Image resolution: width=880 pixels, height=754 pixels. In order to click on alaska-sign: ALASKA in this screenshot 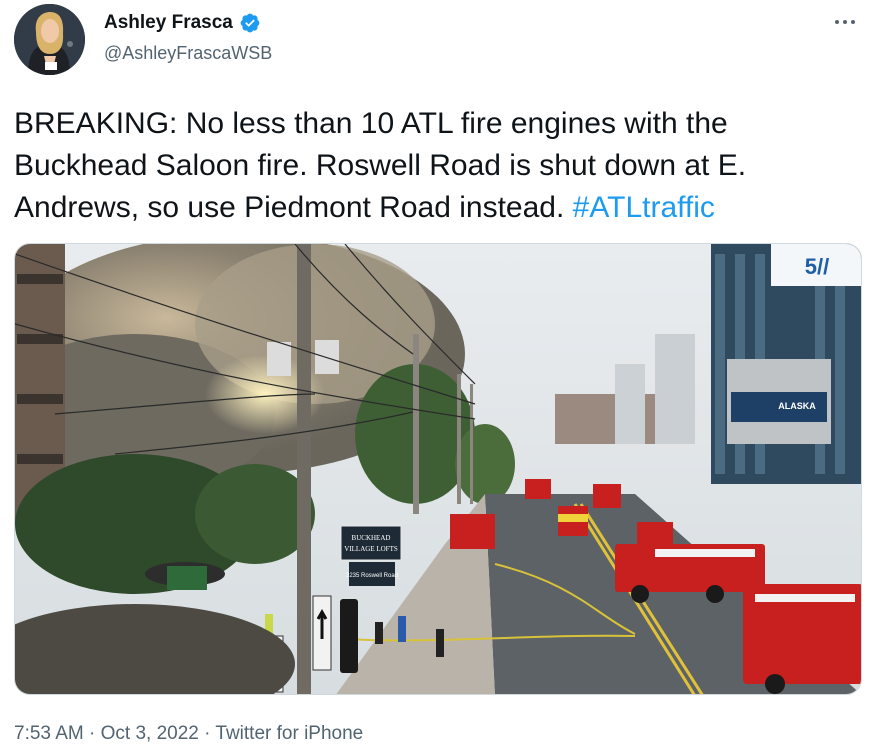, I will do `click(797, 406)`.